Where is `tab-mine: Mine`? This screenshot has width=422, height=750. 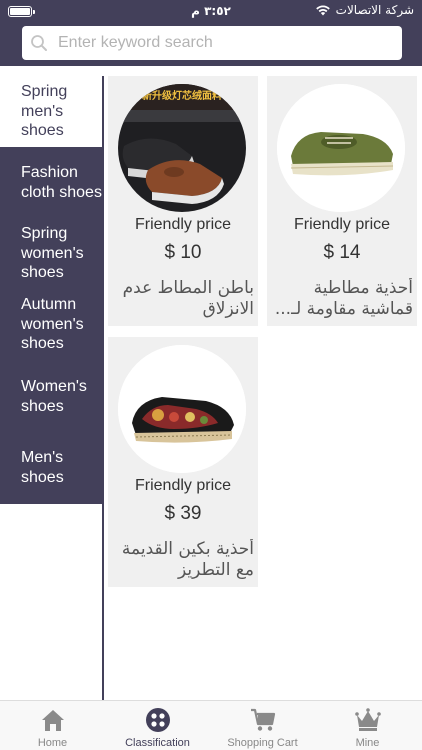 tab-mine: Mine is located at coordinates (367, 725).